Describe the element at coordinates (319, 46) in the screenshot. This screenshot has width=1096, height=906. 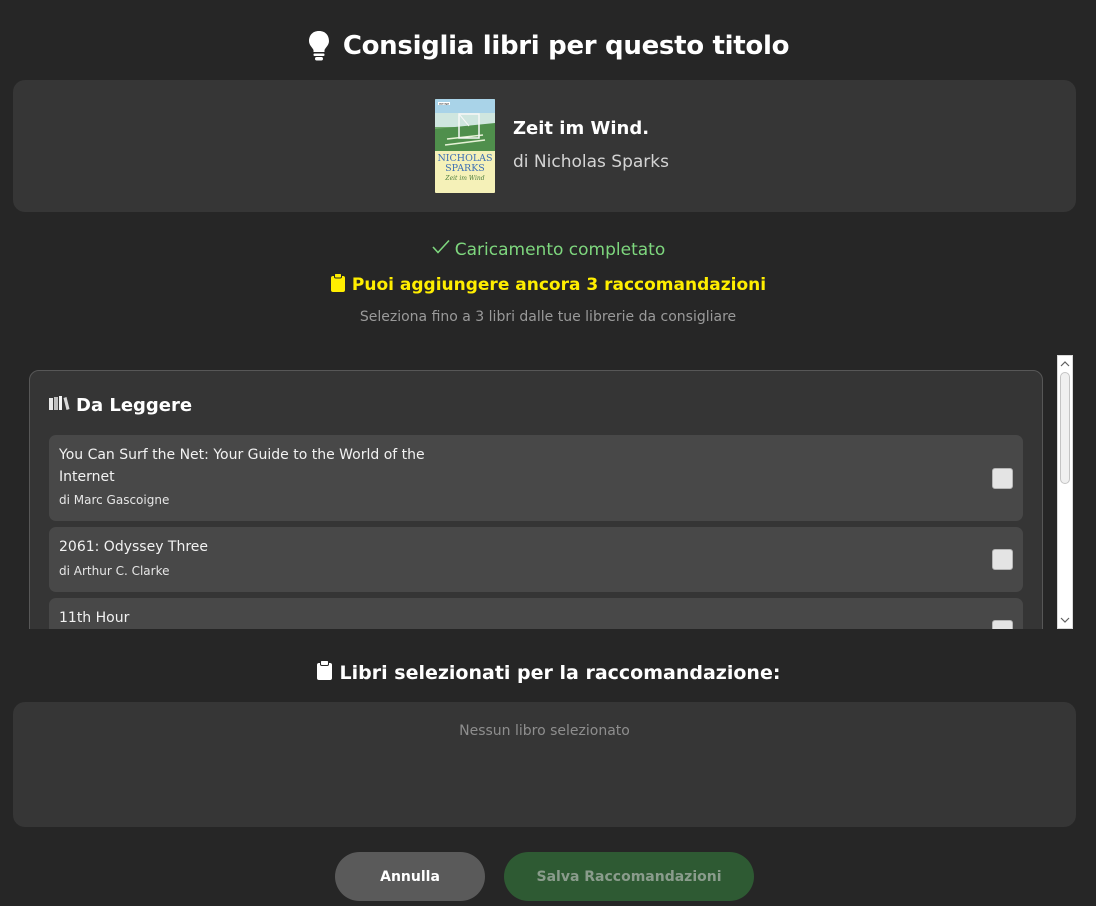
I see `lightbulb-icon` at that location.